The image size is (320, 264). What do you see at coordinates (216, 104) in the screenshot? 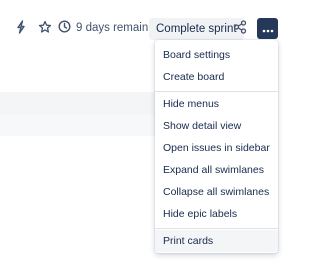
I see `menu-item-hide-menus: Hide menus` at bounding box center [216, 104].